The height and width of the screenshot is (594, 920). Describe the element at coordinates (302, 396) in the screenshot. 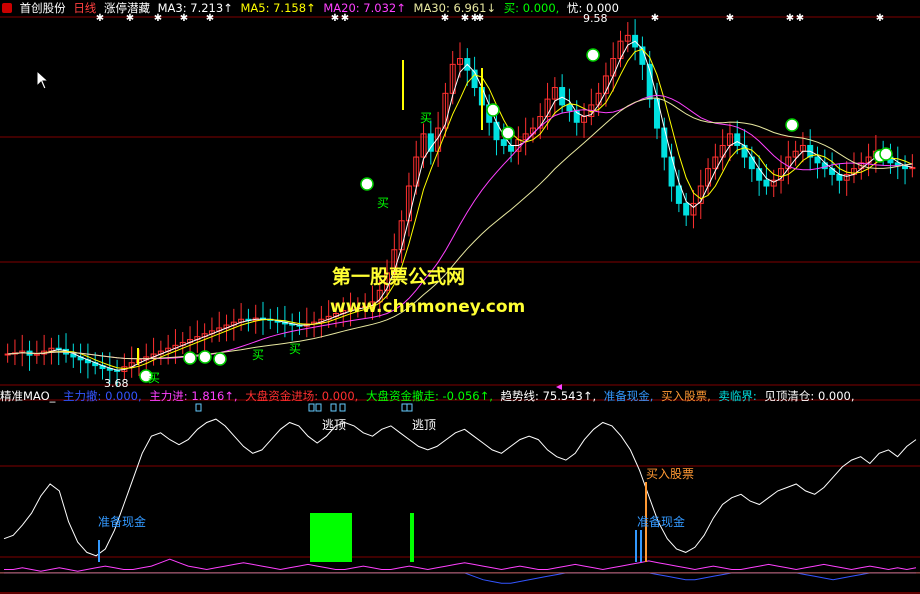

I see `dapan-jin-value: 大盘资金进场: 0.000,` at that location.